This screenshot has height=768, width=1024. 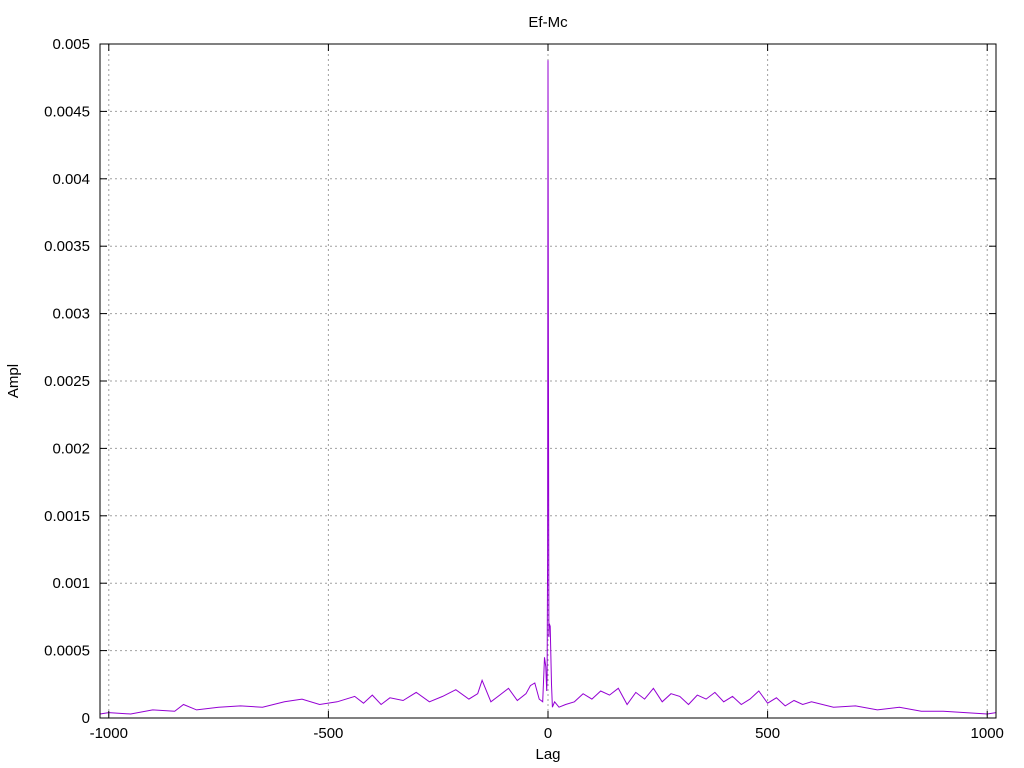 What do you see at coordinates (67, 381) in the screenshot?
I see `y-tick-label: 0.0025` at bounding box center [67, 381].